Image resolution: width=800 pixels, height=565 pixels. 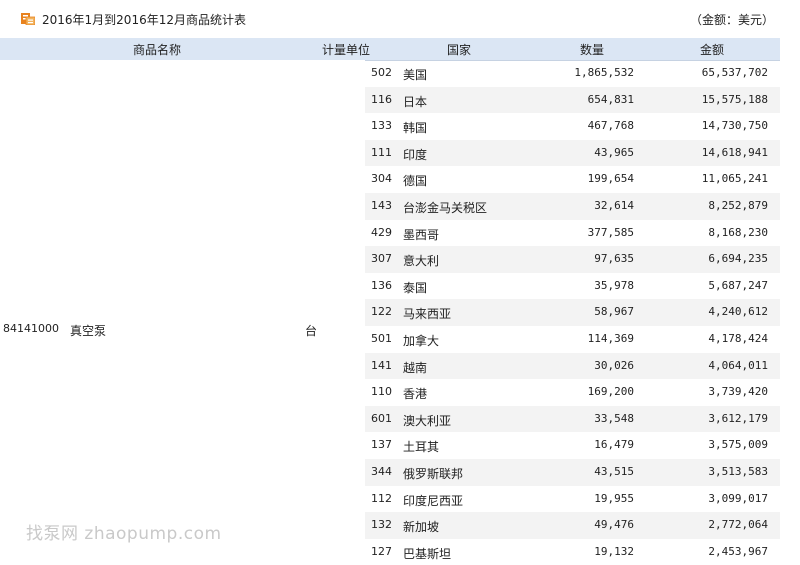 What do you see at coordinates (614, 259) in the screenshot?
I see `quantity-cell: 97,635` at bounding box center [614, 259].